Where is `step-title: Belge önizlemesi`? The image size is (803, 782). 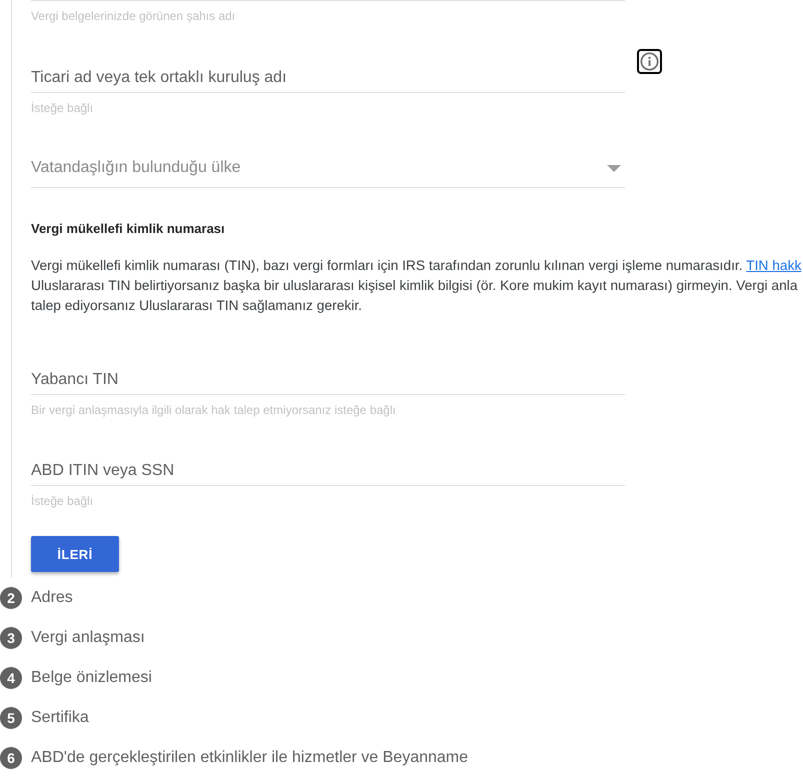 step-title: Belge önizlemesi is located at coordinates (91, 678).